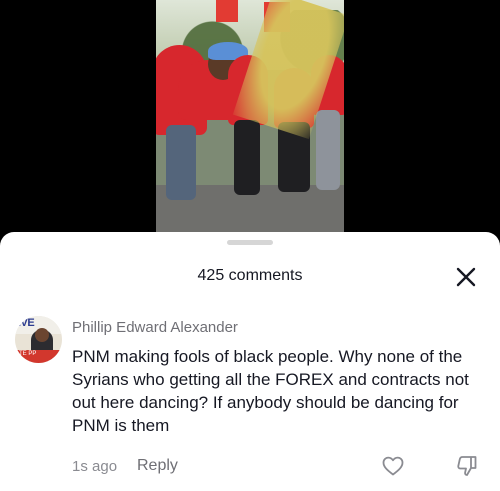 This screenshot has height=491, width=500. Describe the element at coordinates (95, 466) in the screenshot. I see `comment-timestamp: 1s ago` at that location.